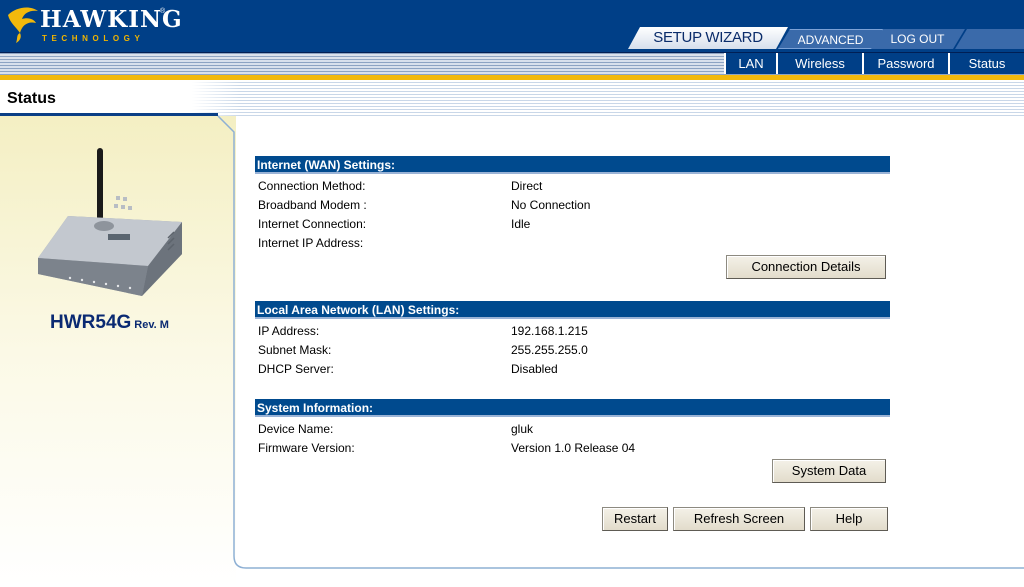  Describe the element at coordinates (635, 519) in the screenshot. I see `restart-button: Restart` at that location.